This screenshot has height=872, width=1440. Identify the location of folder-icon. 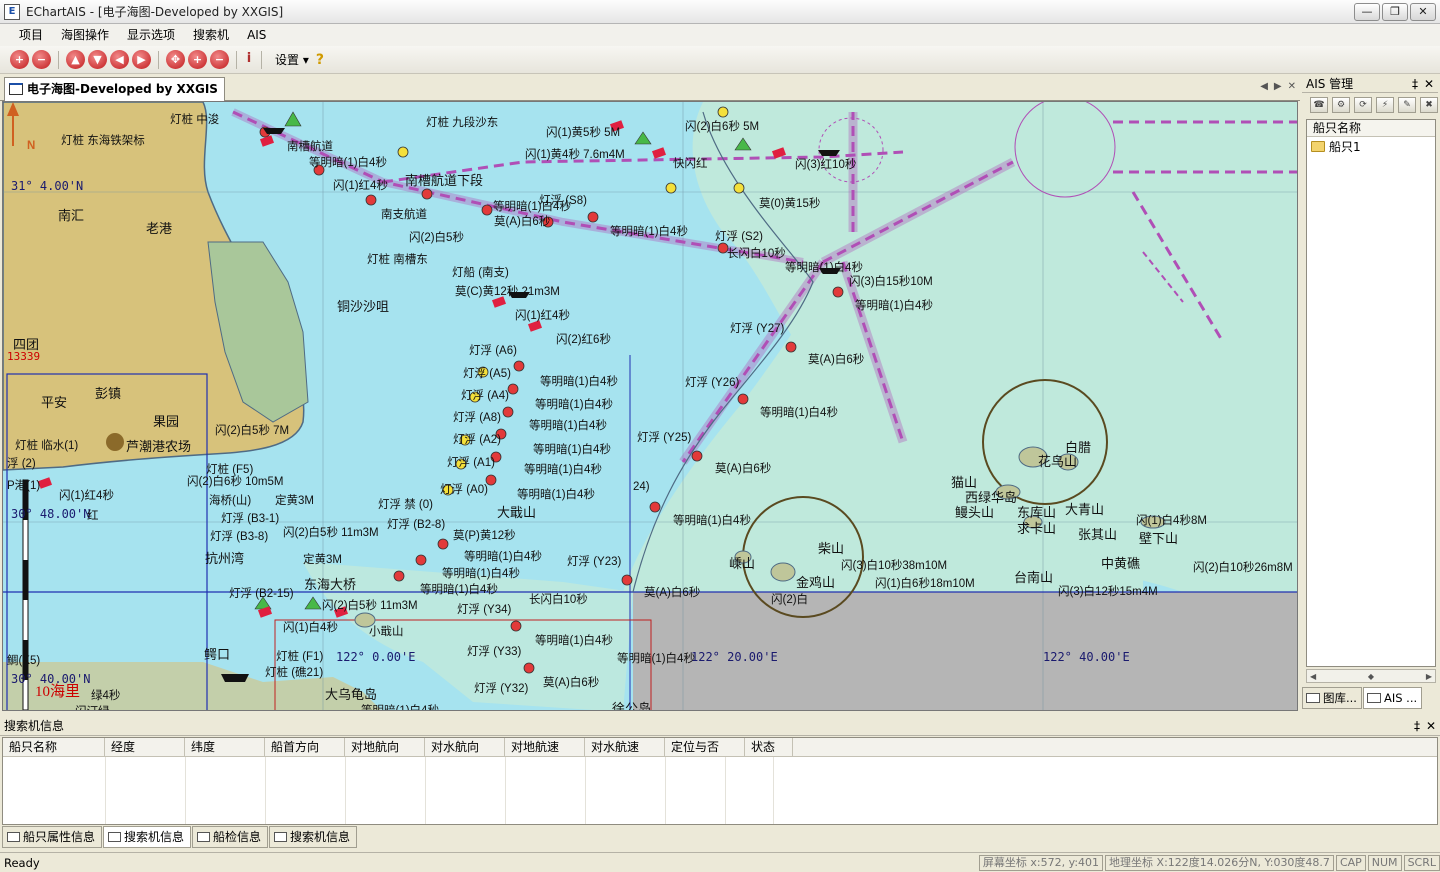
(1318, 146).